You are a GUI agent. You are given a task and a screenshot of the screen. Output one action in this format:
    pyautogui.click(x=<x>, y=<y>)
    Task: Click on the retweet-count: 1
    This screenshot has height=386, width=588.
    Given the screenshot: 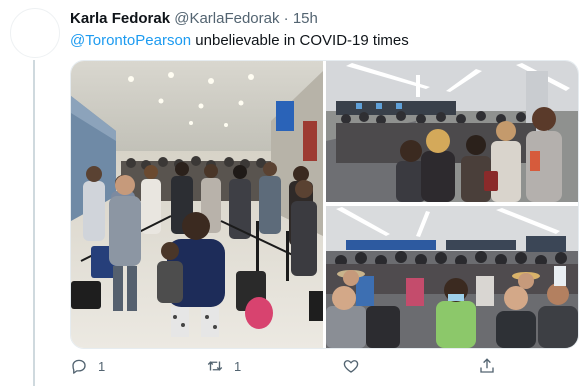 What is the action you would take?
    pyautogui.click(x=238, y=366)
    